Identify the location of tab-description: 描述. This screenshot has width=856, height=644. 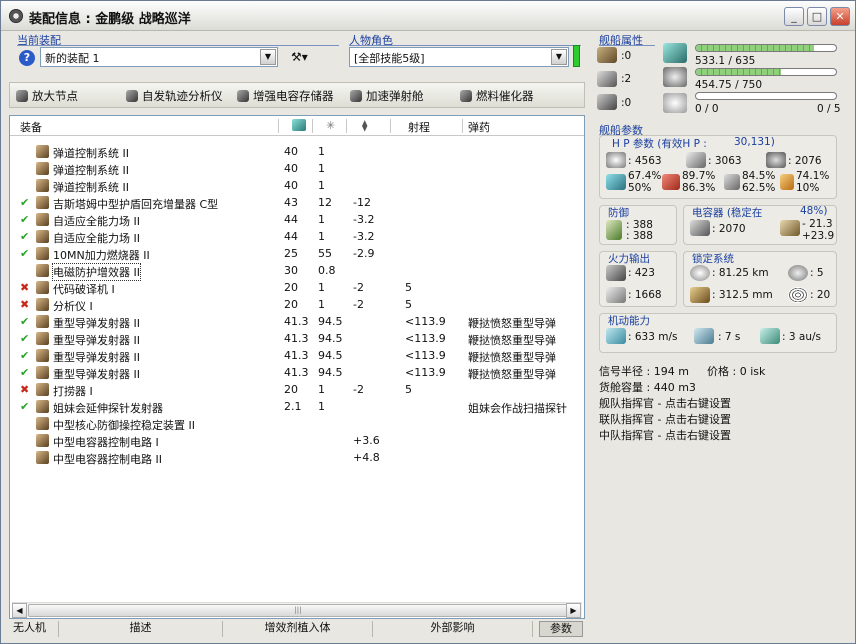
(141, 629).